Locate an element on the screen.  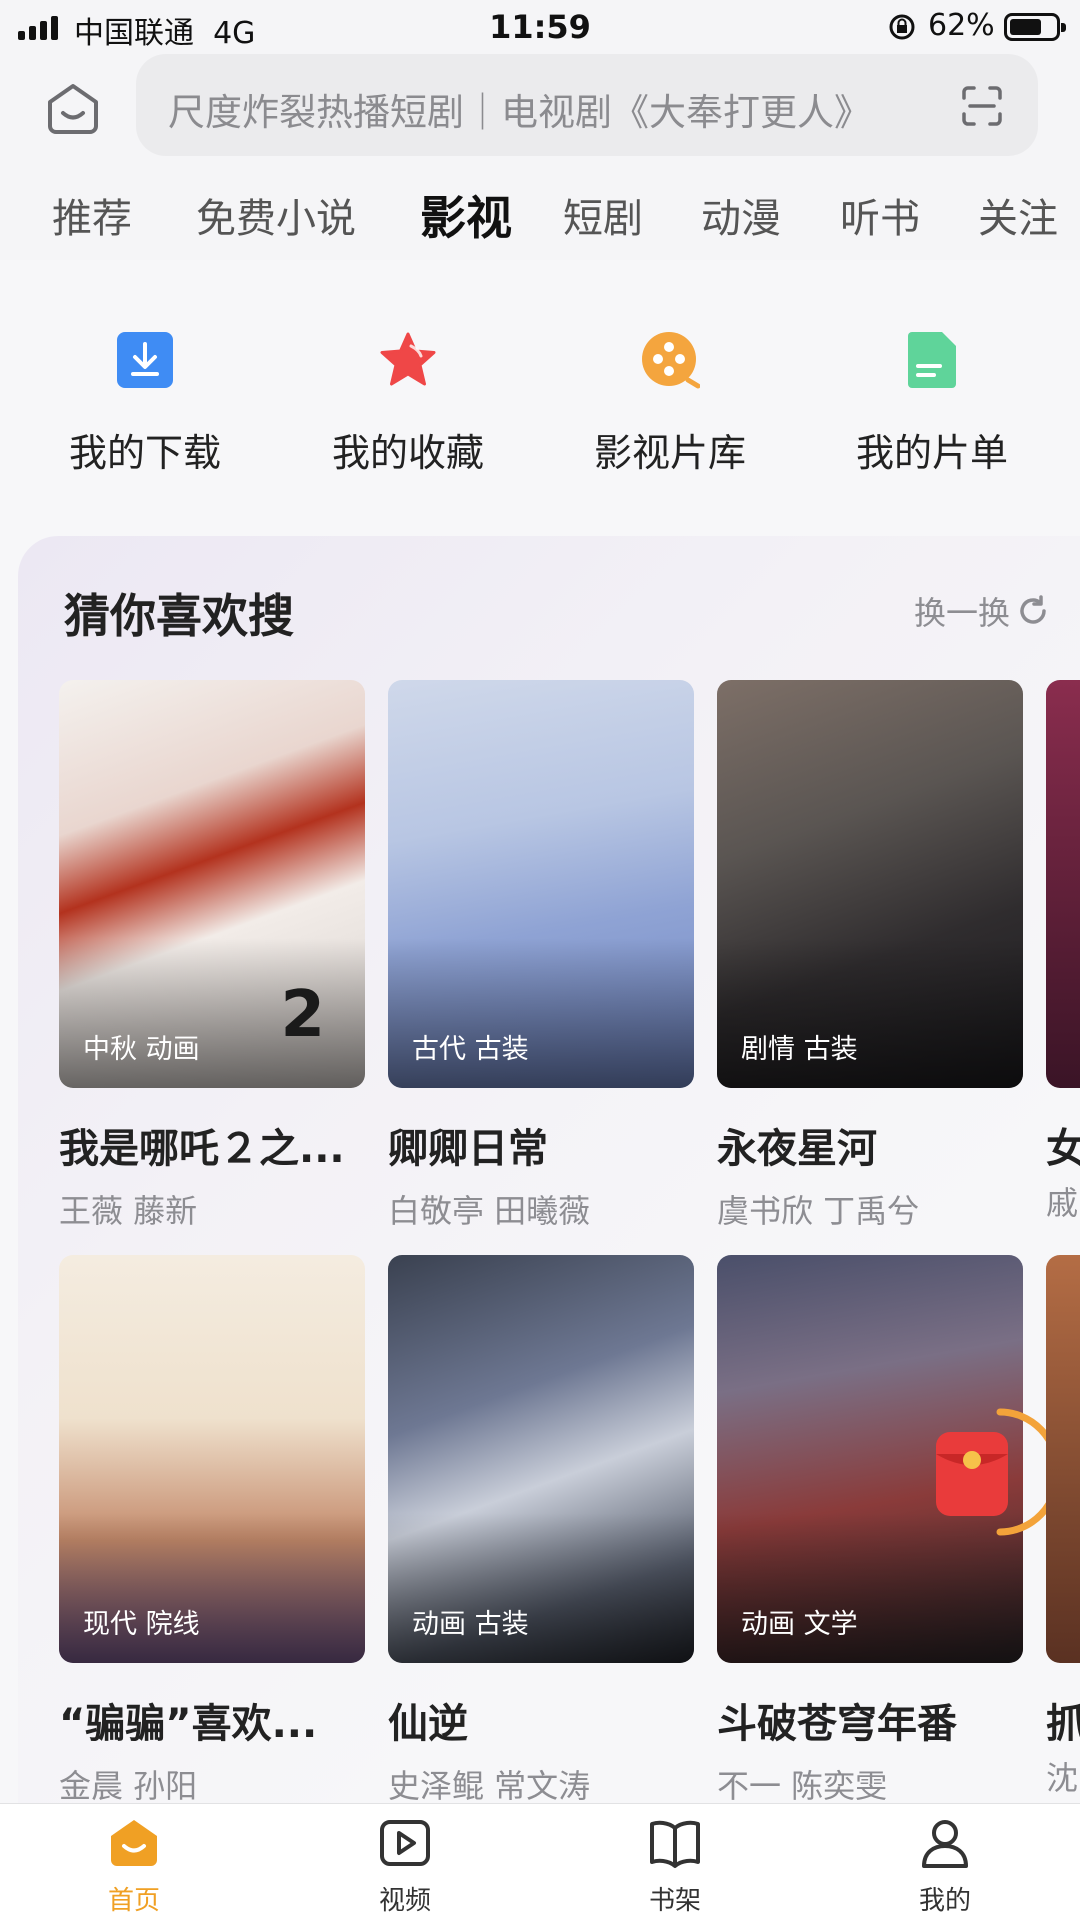
tab-audiobook: 听书 is located at coordinates (880, 215).